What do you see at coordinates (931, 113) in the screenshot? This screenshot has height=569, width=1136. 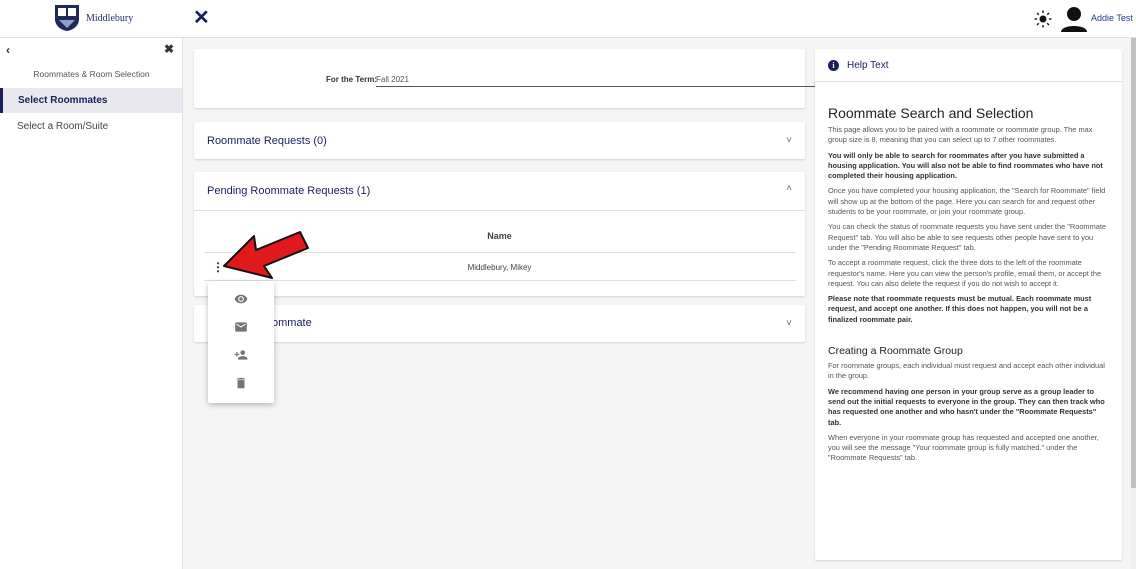 I see `help-heading: Roommate Search and Selection` at bounding box center [931, 113].